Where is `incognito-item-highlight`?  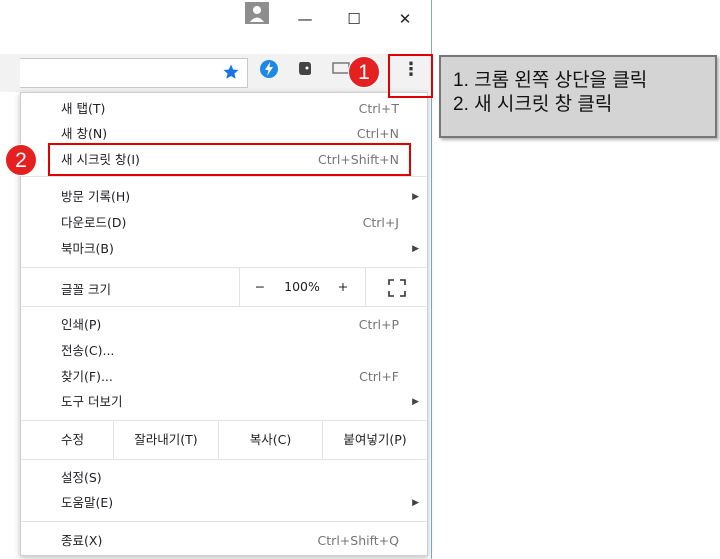
incognito-item-highlight is located at coordinates (229, 159).